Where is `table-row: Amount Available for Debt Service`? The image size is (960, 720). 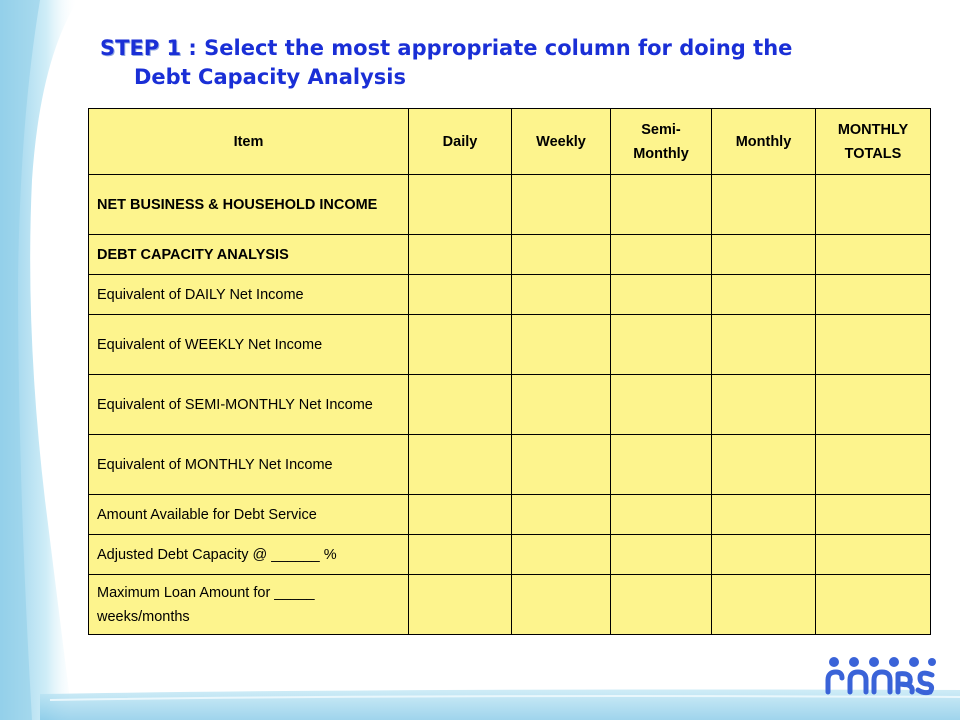
table-row: Amount Available for Debt Service is located at coordinates (509, 514).